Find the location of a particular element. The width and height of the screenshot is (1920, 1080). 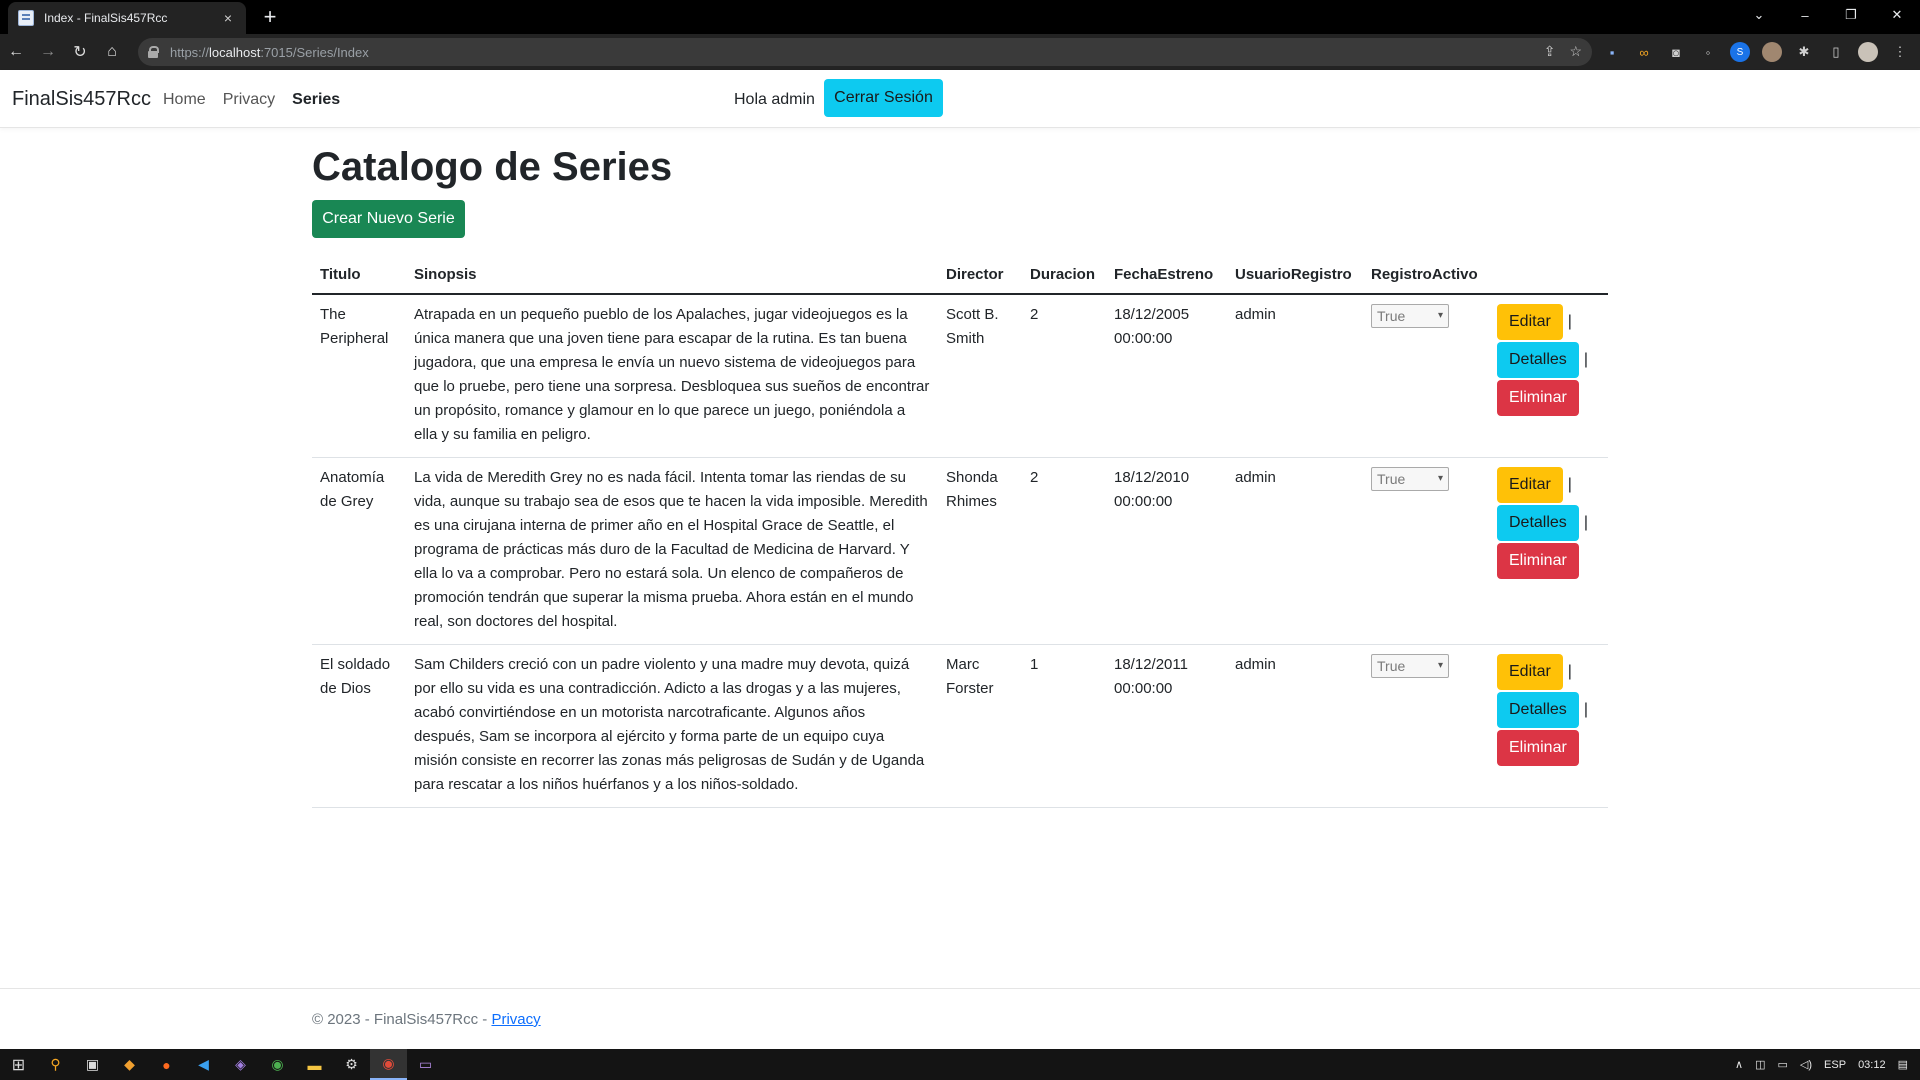

chrome-active-icon: ◉ is located at coordinates (388, 1064).